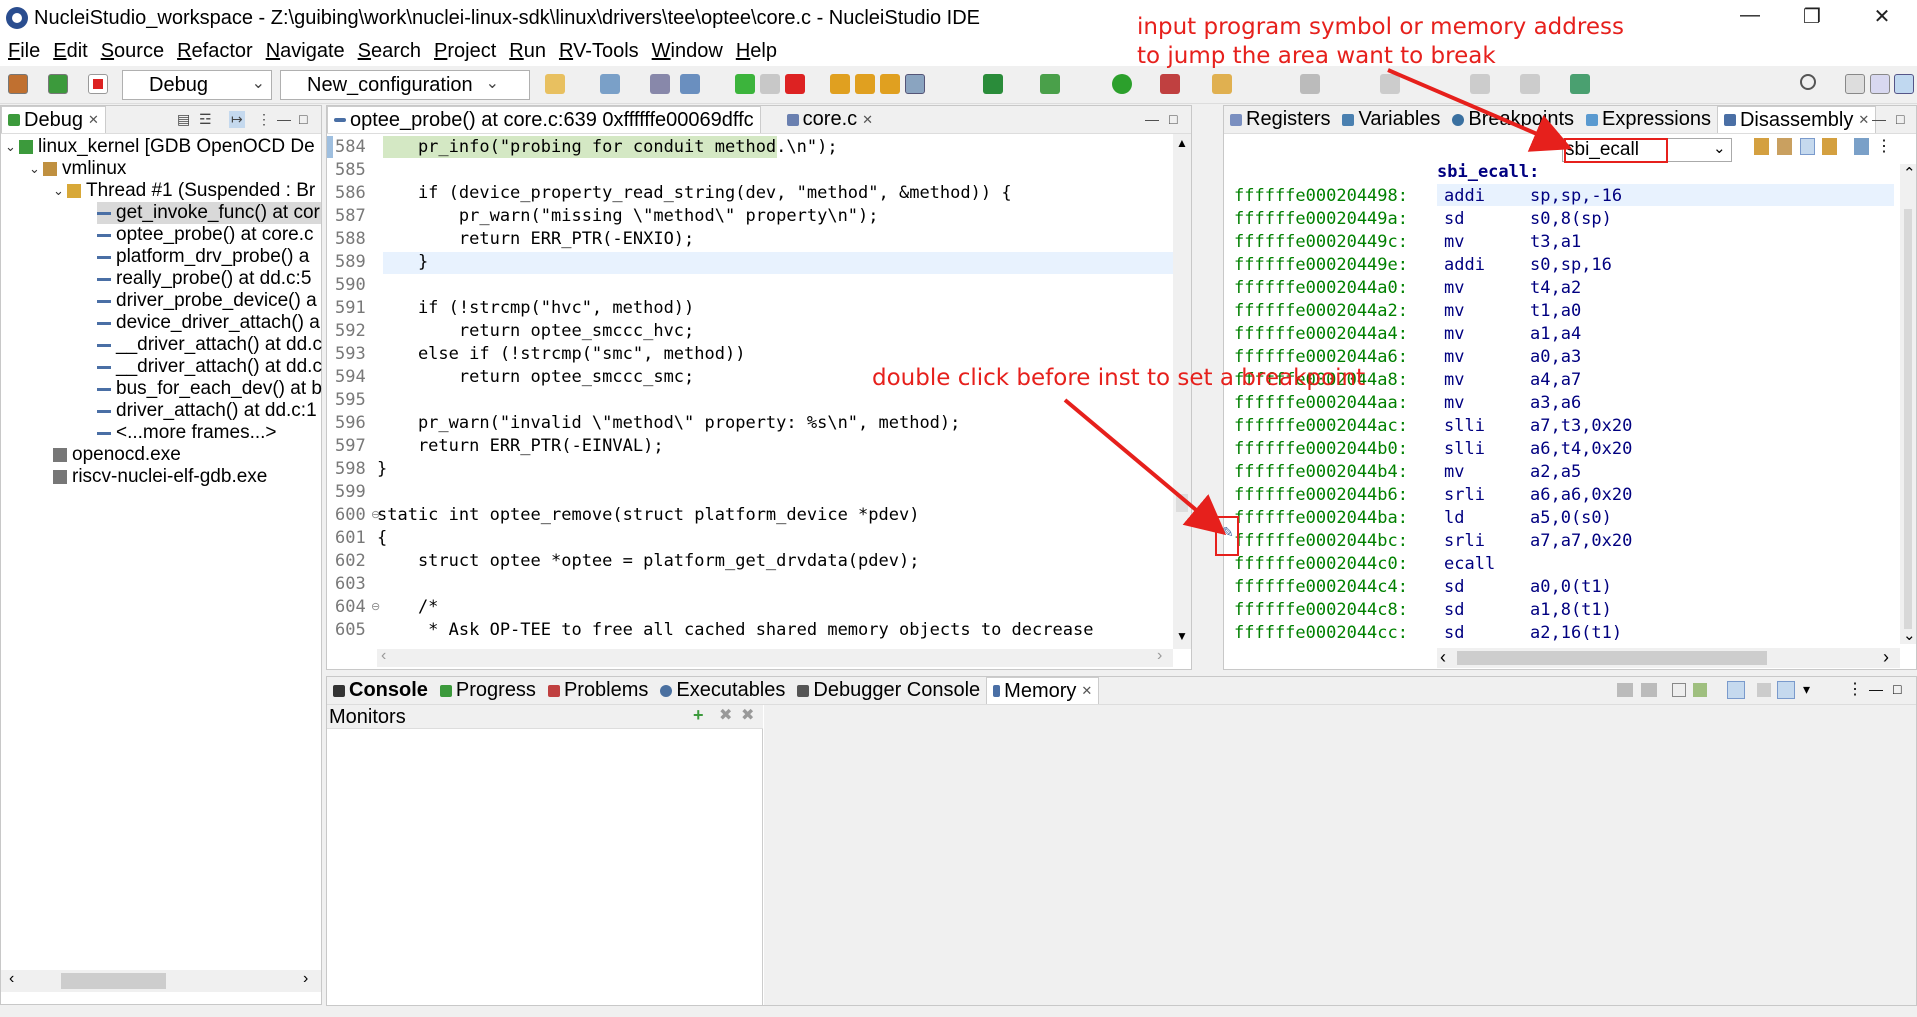  What do you see at coordinates (1318, 302) in the screenshot?
I see `annotation-arrows` at bounding box center [1318, 302].